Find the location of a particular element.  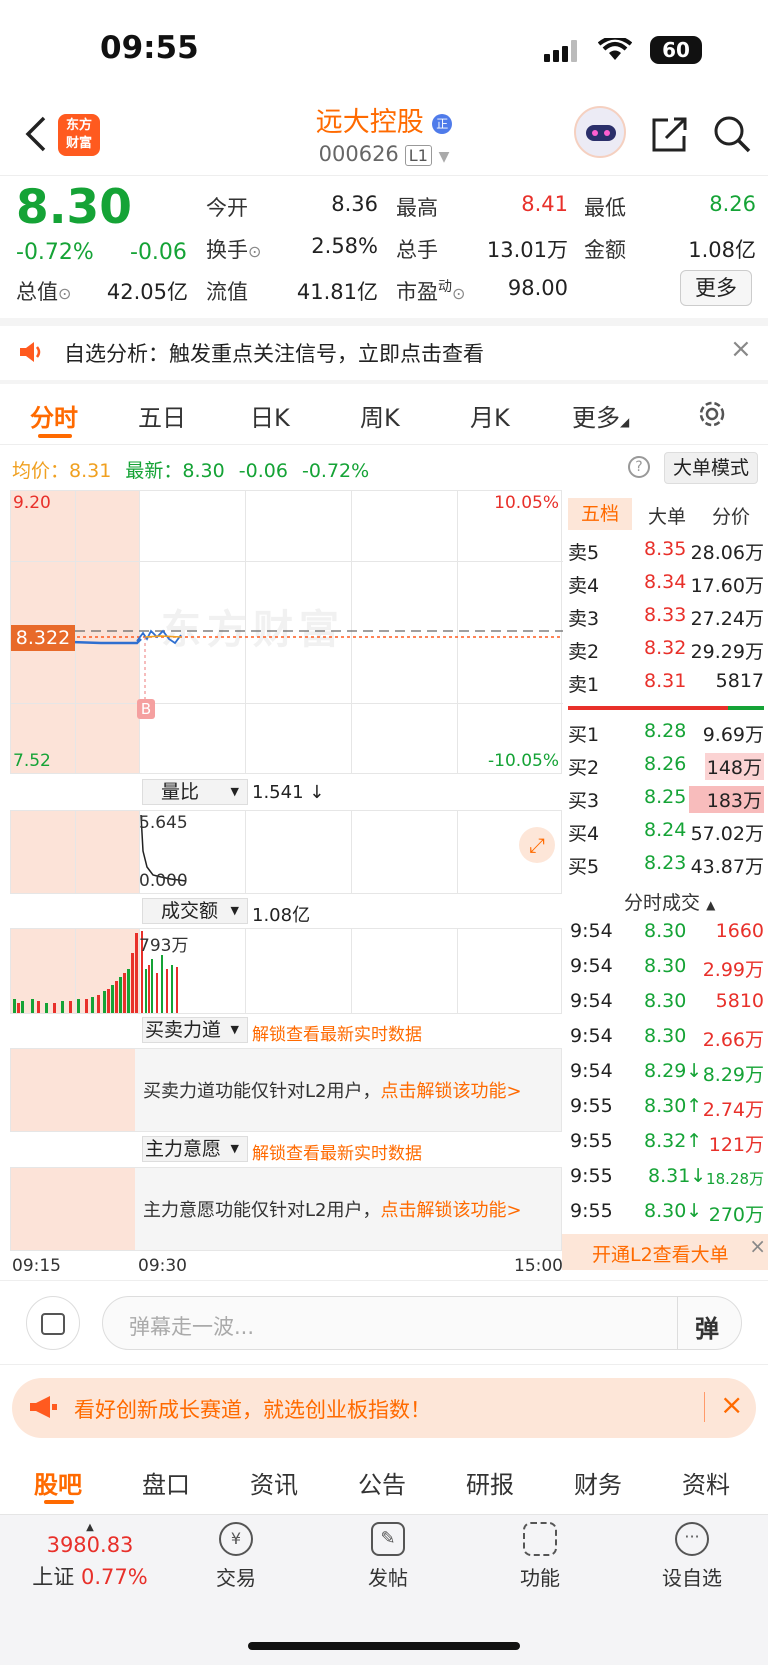

trade-row: 9:54 8.30 1660 is located at coordinates (667, 931).